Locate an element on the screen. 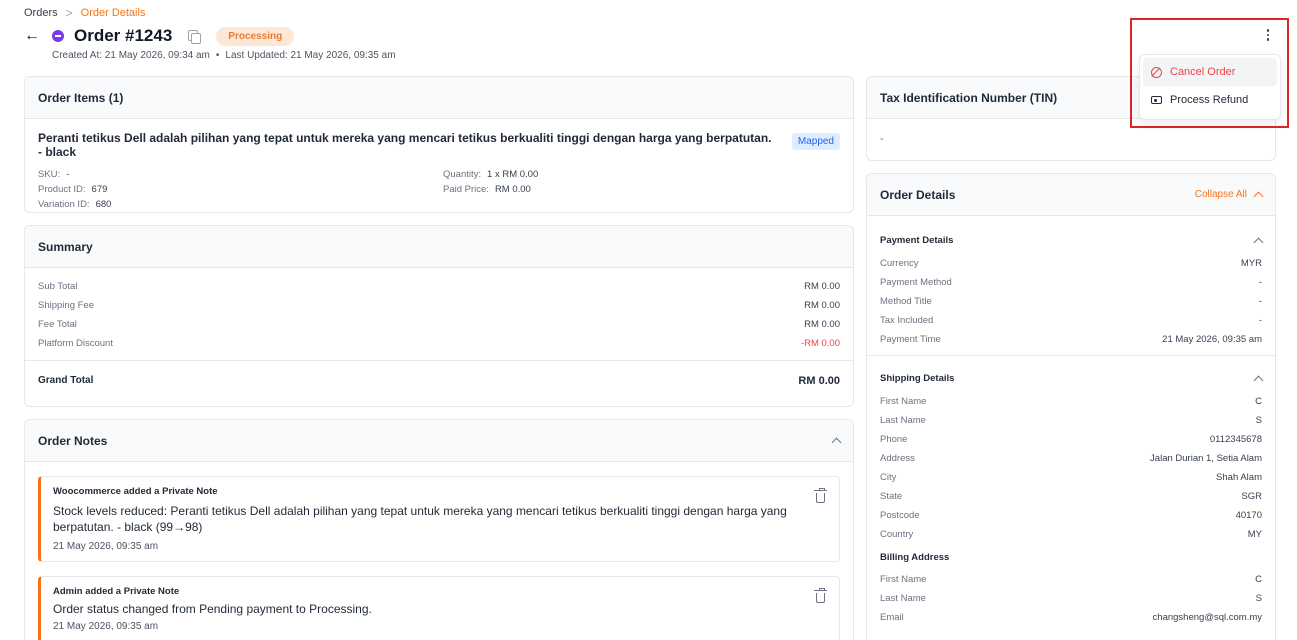  detail-value: S is located at coordinates (1258, 598).